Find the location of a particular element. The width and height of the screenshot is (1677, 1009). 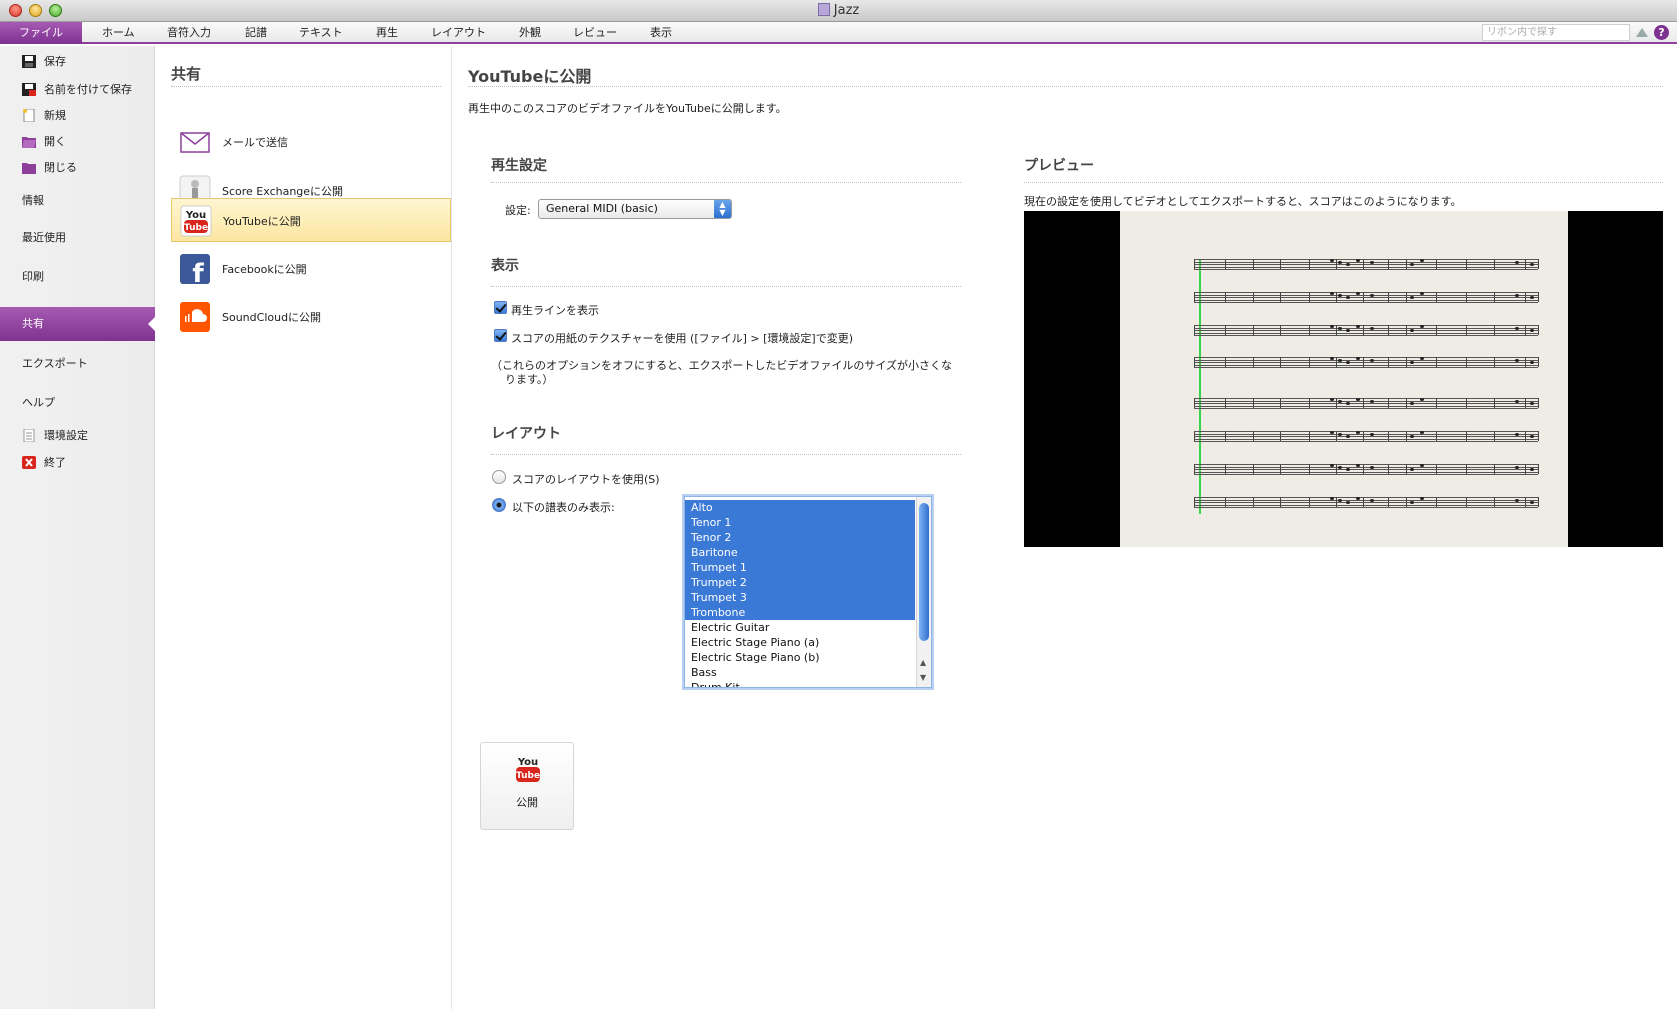

nav-info: 情報 is located at coordinates (77, 201).